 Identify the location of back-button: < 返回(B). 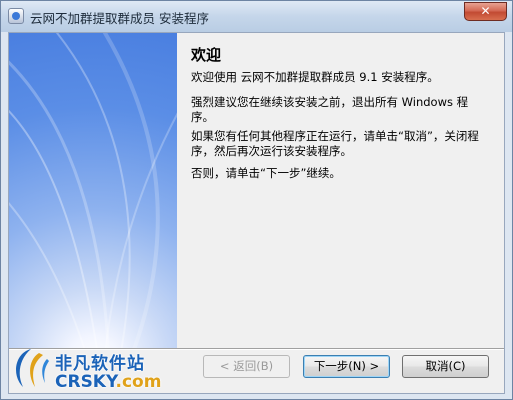
(246, 366).